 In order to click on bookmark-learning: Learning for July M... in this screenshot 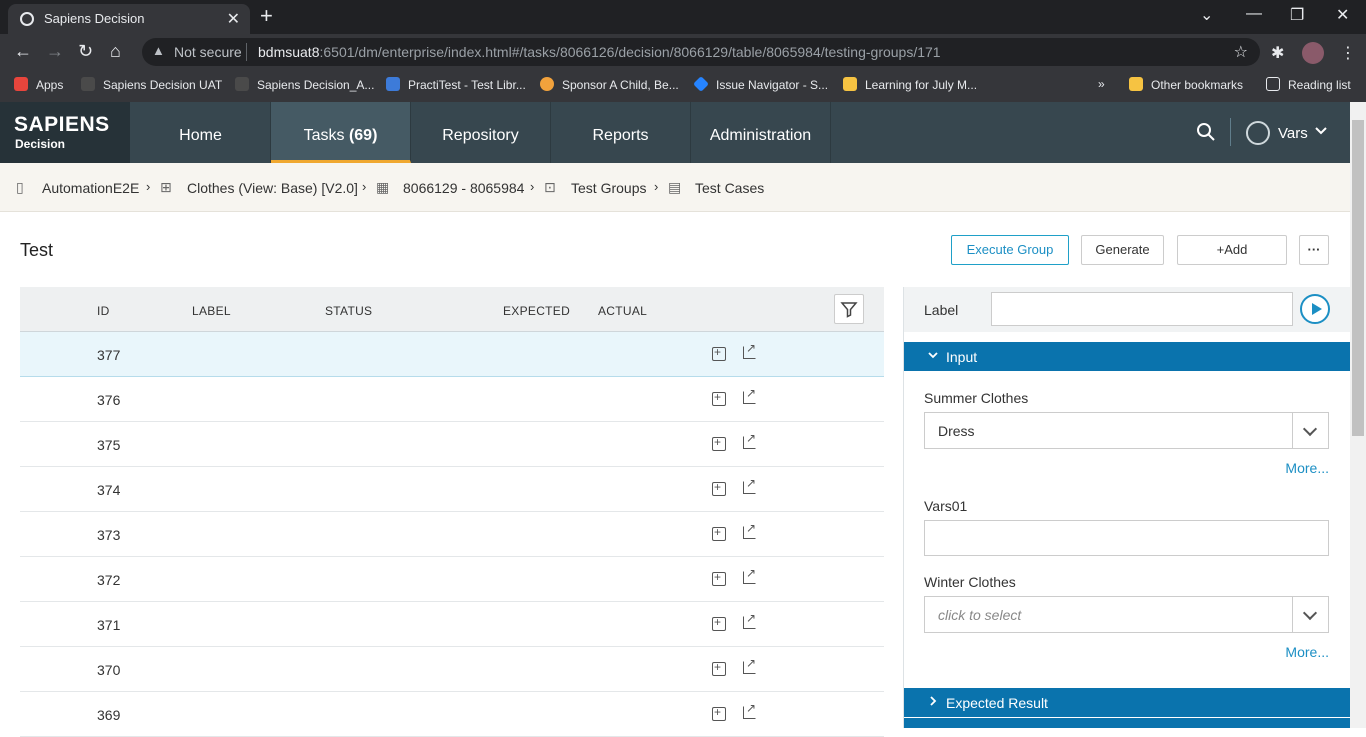, I will do `click(910, 84)`.